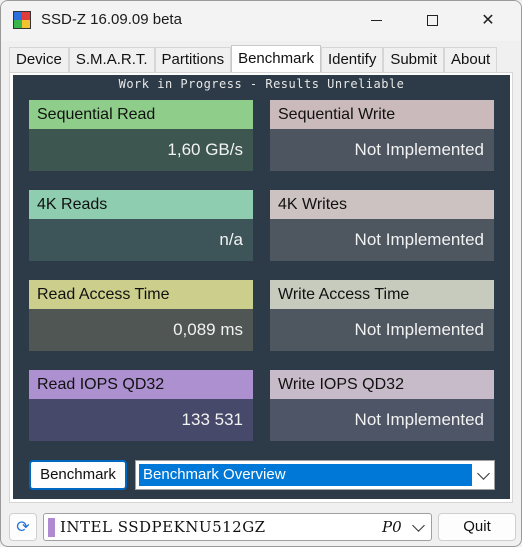  I want to click on close-icon: ✕, so click(488, 20).